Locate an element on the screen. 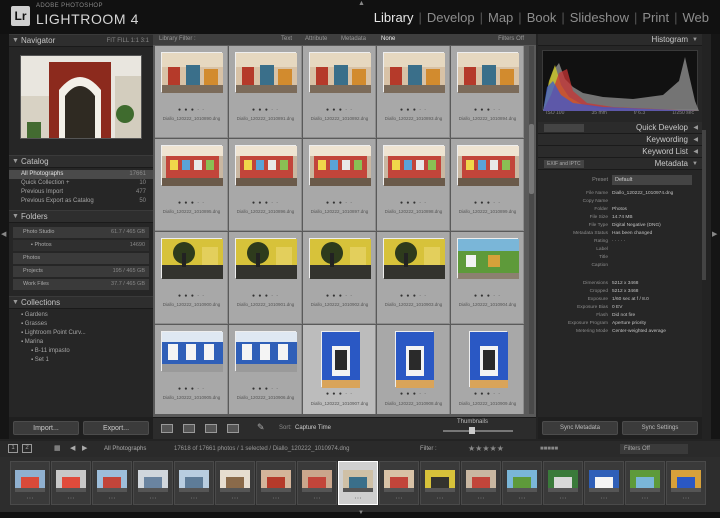  metadata-header: EXIF and IPTC Metadata ▼ is located at coordinates (620, 164).